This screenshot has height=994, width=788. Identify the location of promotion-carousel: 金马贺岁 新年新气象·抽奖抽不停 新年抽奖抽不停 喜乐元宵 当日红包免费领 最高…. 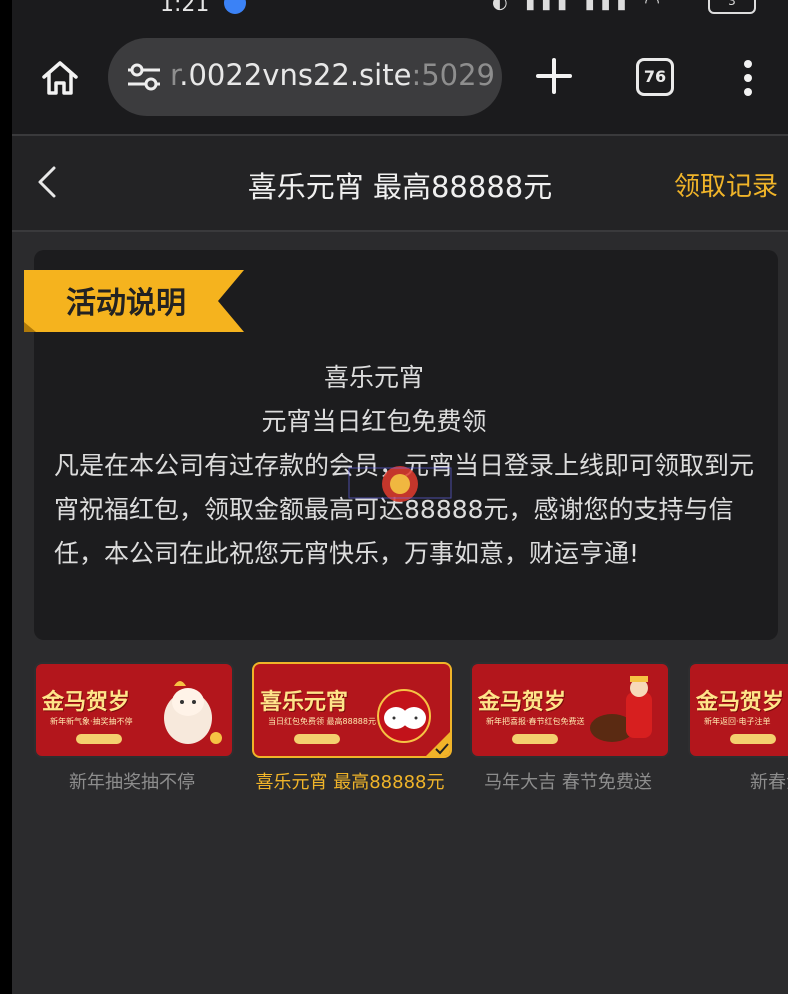
(411, 732).